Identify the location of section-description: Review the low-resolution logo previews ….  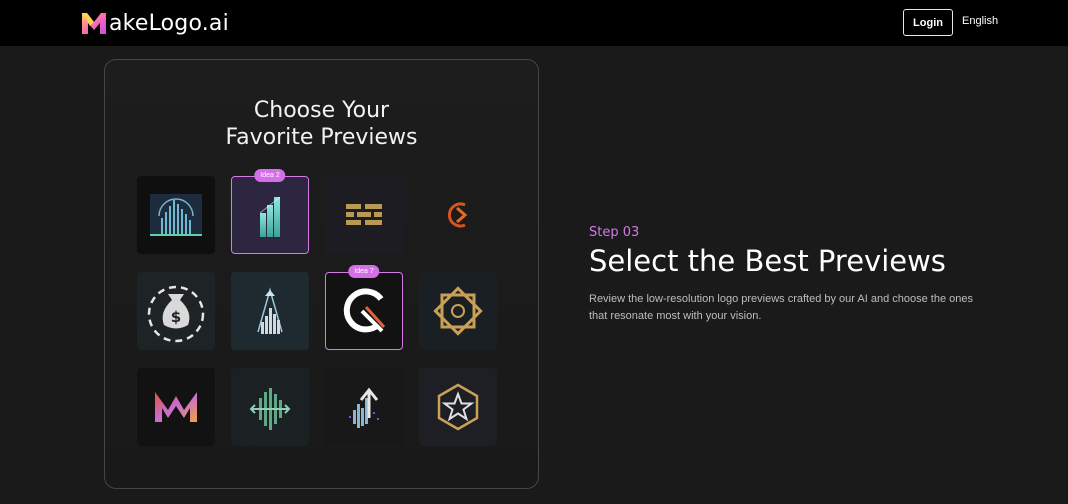
(781, 307).